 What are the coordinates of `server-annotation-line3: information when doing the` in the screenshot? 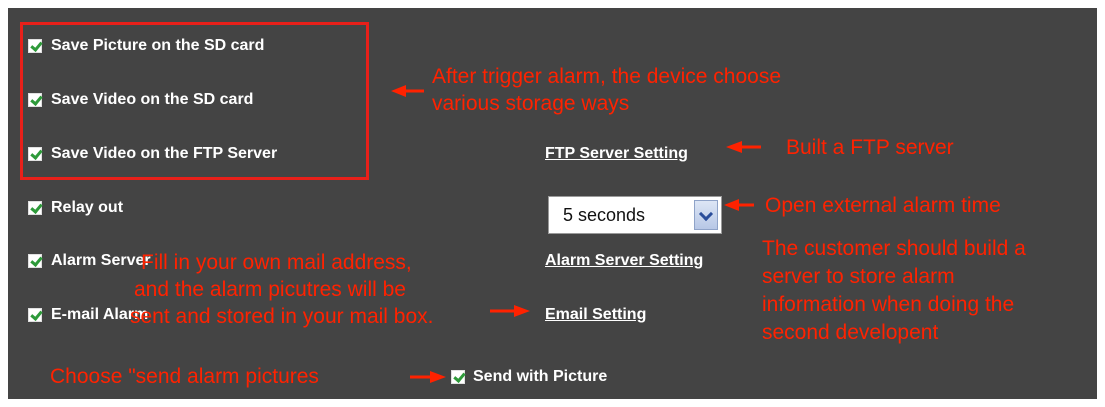 It's located at (888, 304).